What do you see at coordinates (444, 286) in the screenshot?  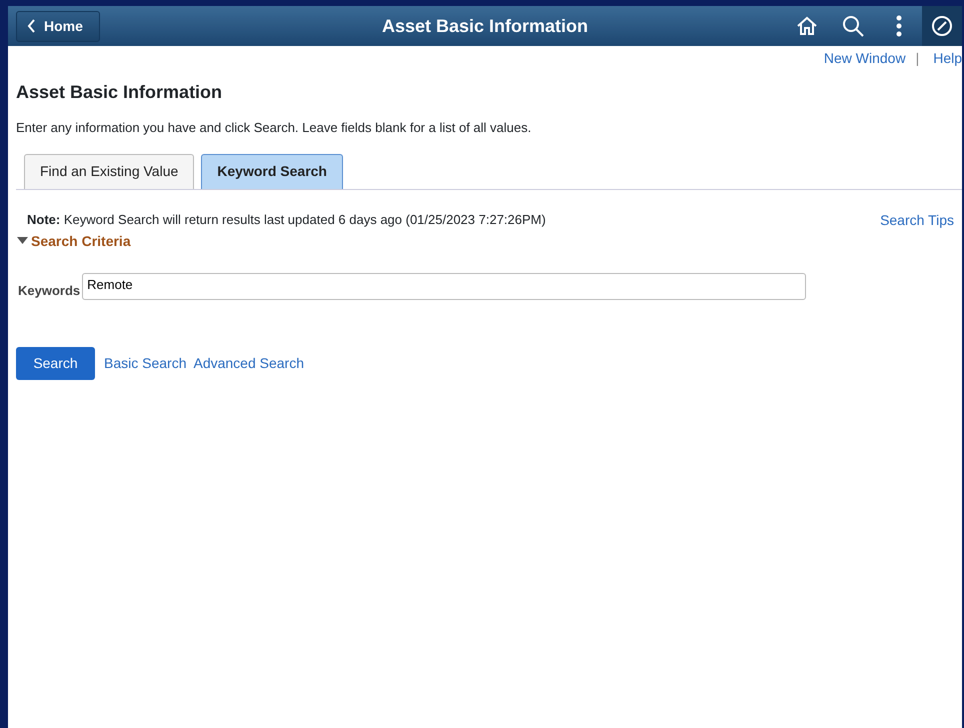 I see `keywords-field: Remote` at bounding box center [444, 286].